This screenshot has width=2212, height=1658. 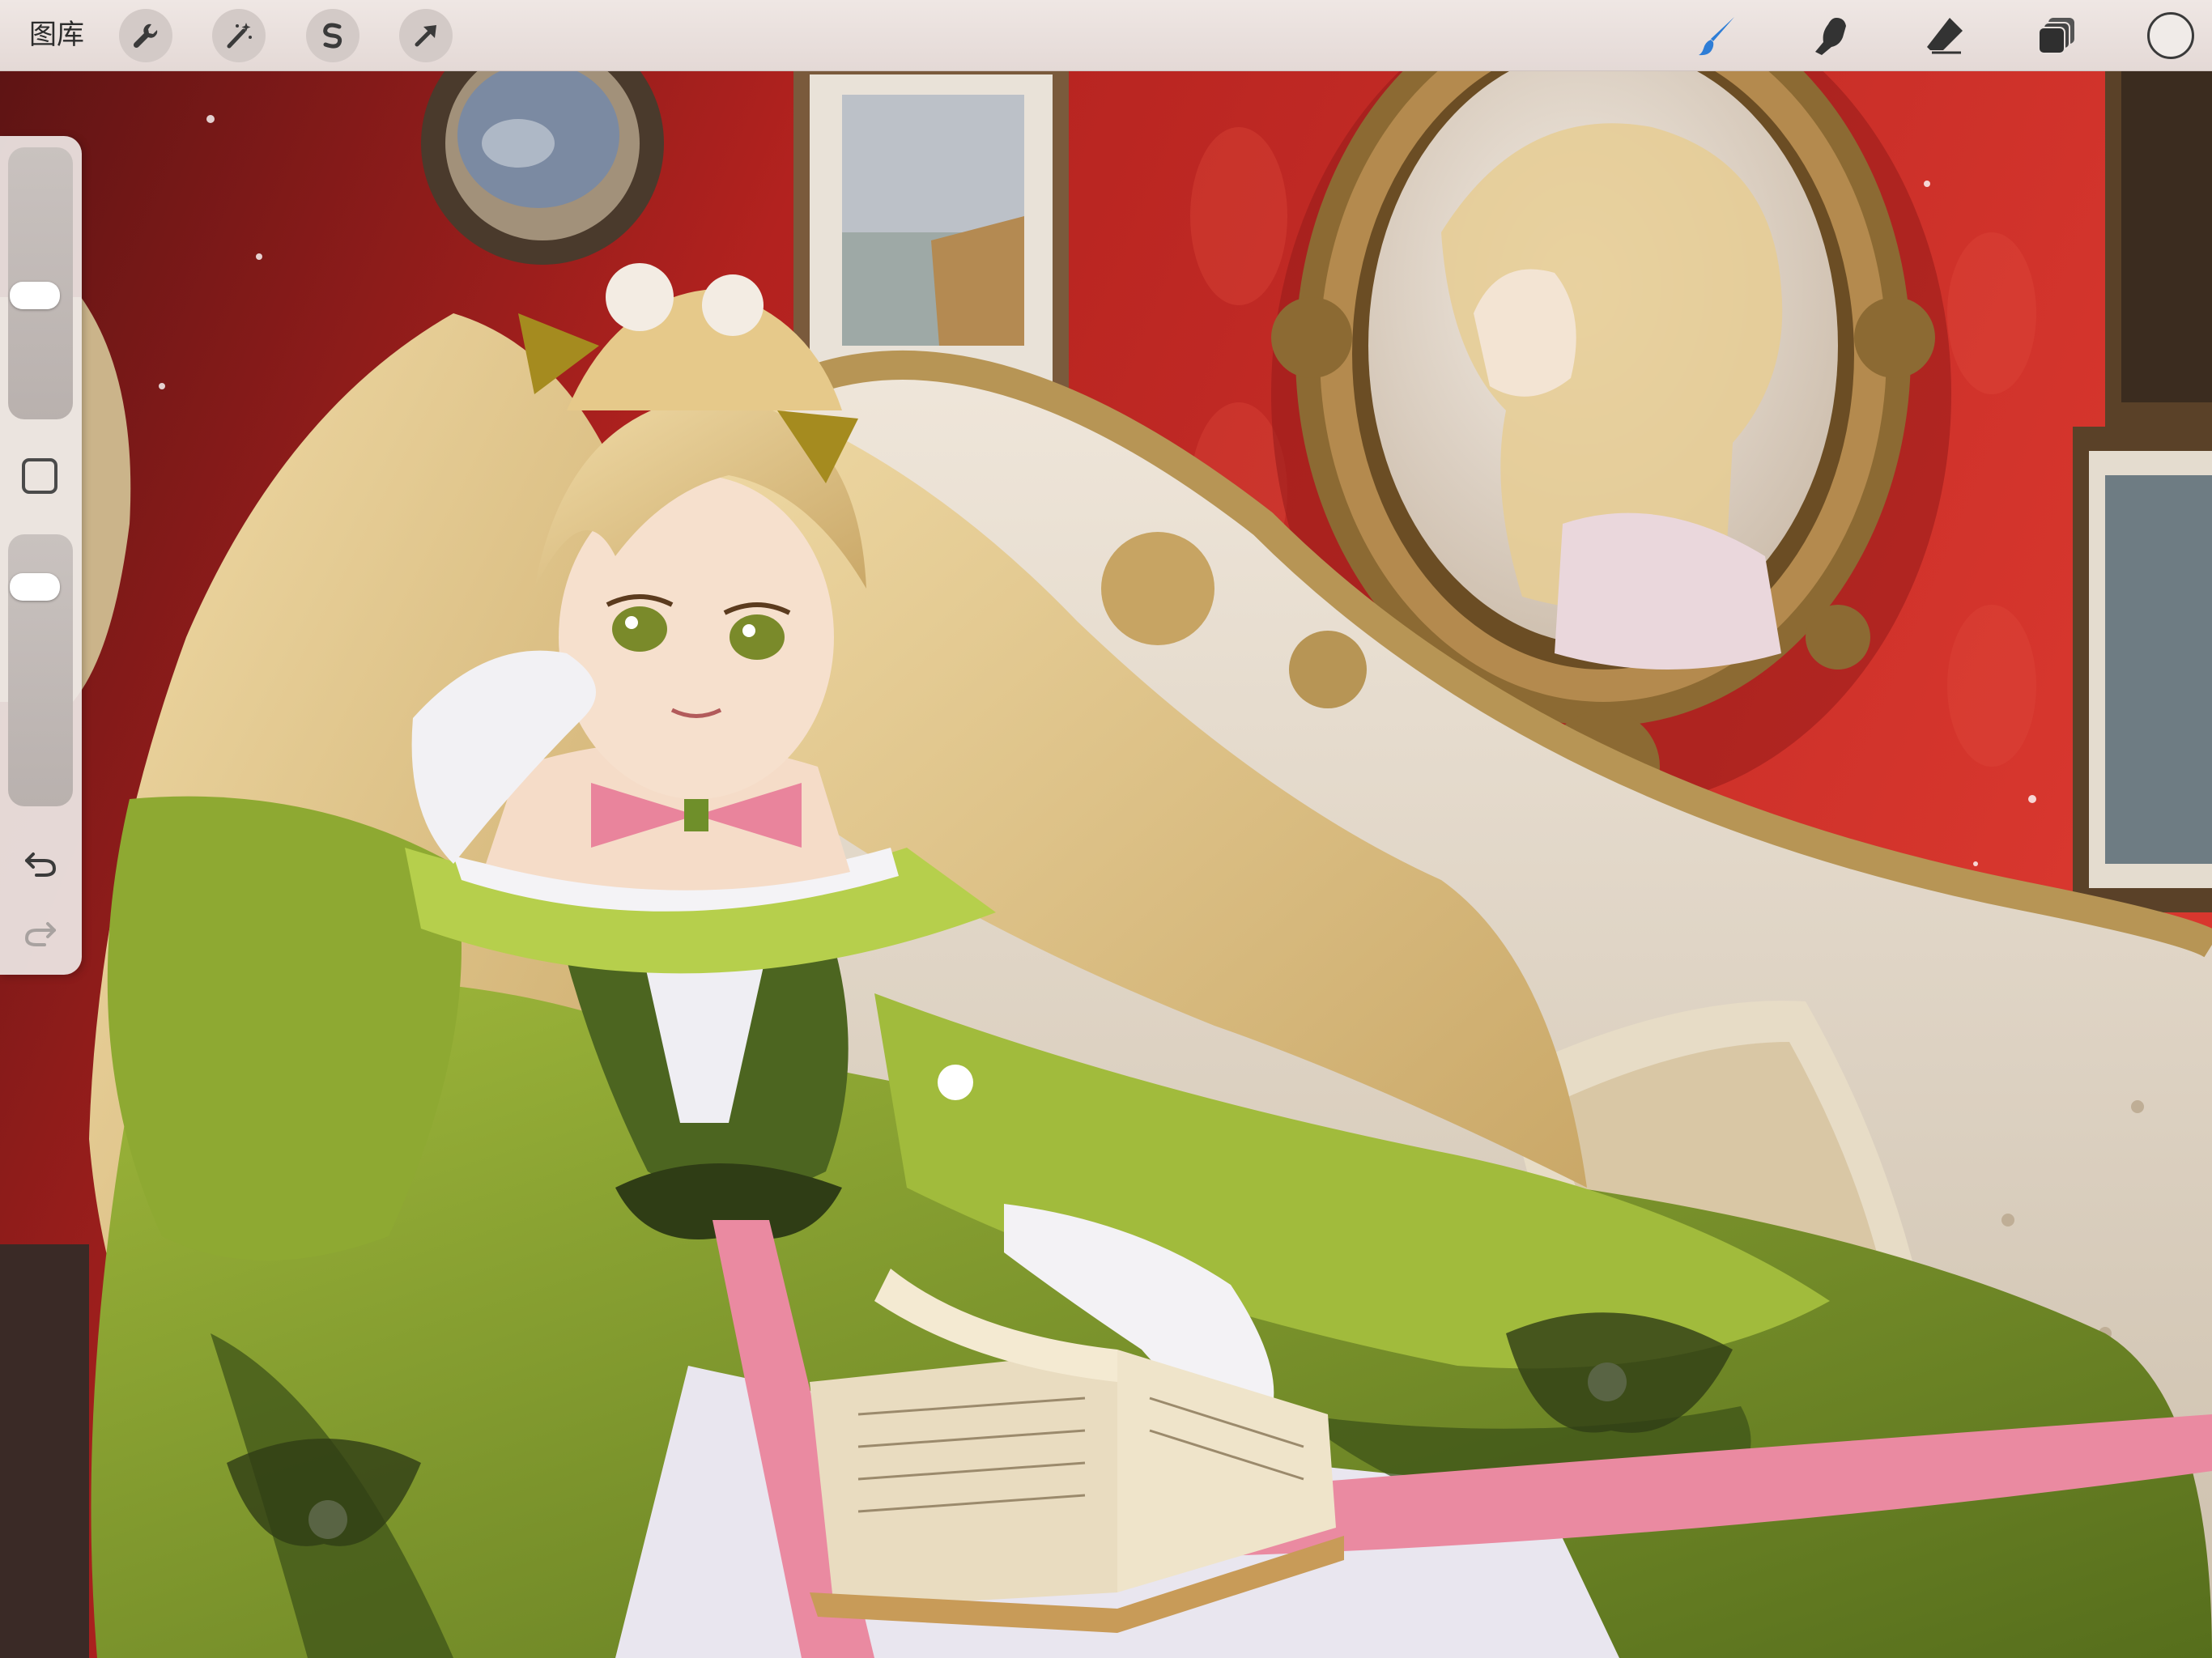 I want to click on arrow-cursor-icon, so click(x=426, y=35).